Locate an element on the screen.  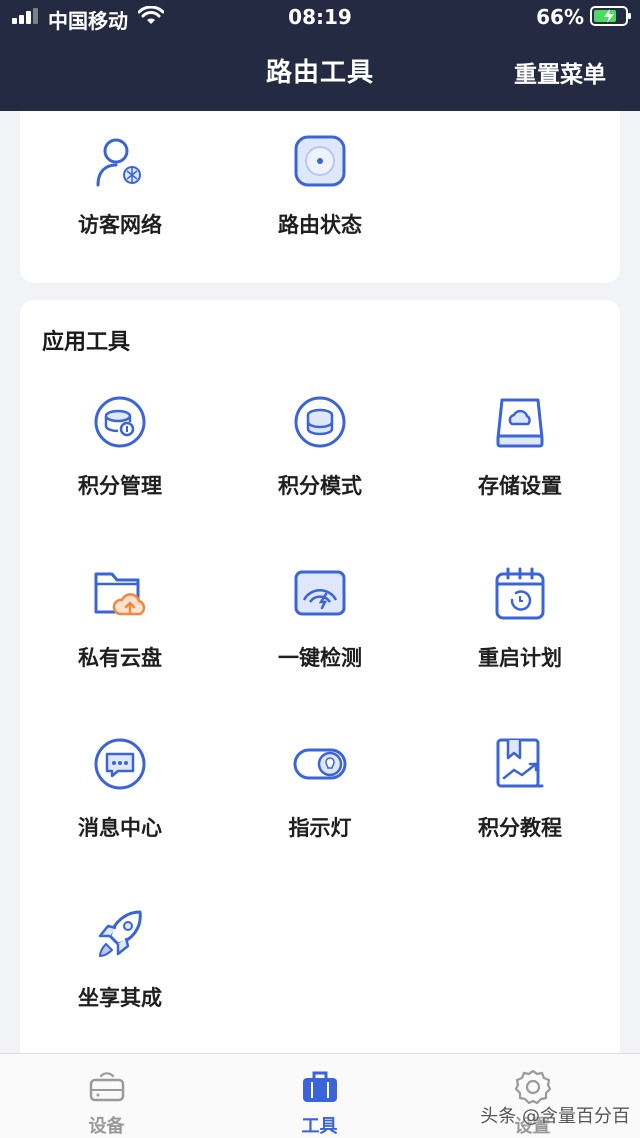
tool-label: 消息中心 is located at coordinates (120, 828).